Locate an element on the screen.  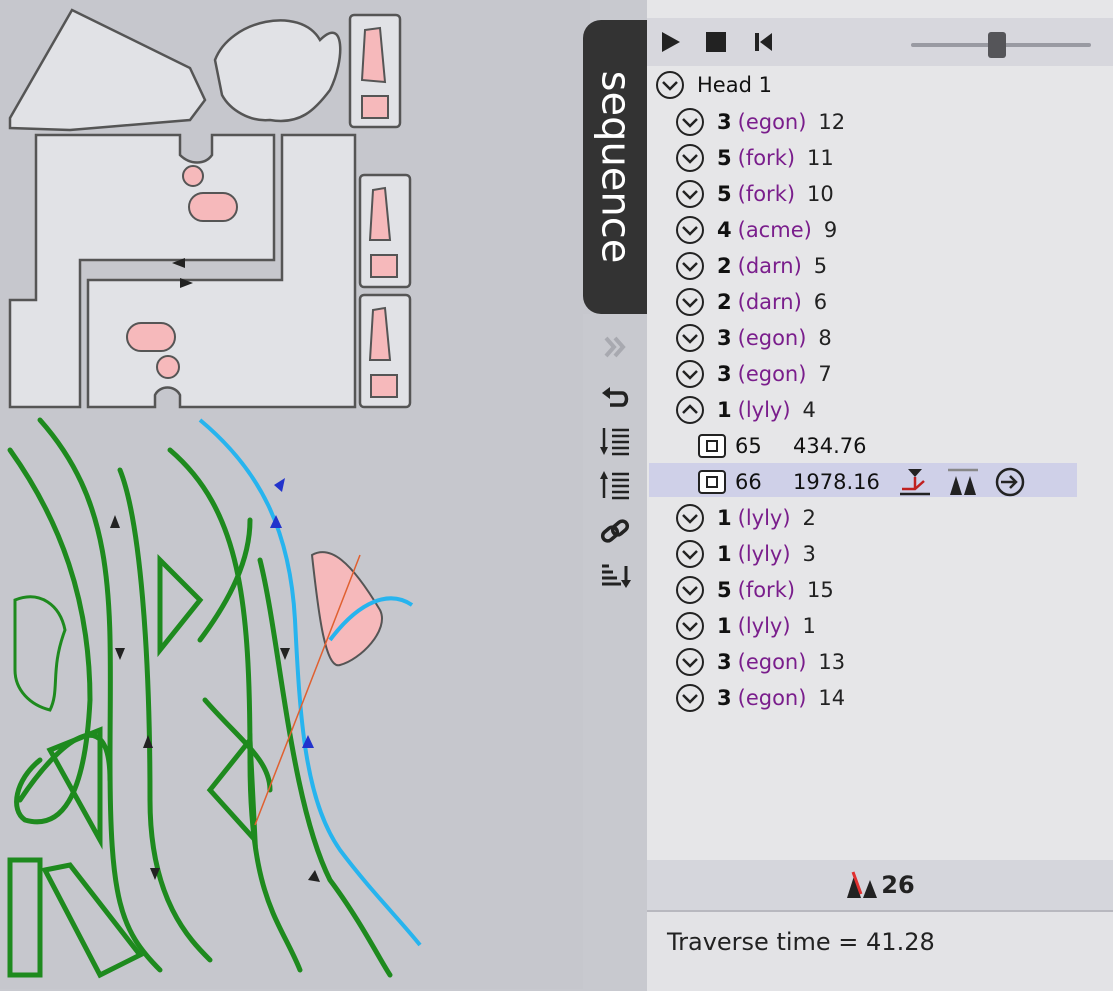
tree-group: 1 (lyly) 2 is located at coordinates (745, 518).